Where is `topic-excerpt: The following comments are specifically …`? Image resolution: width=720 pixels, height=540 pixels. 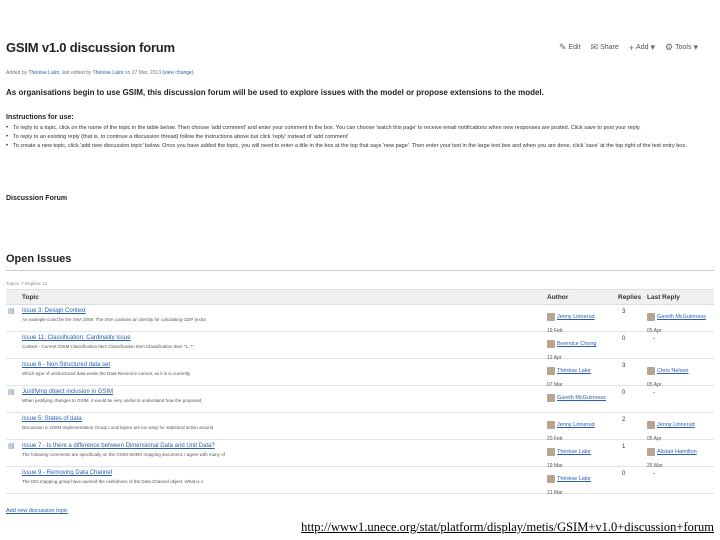
topic-excerpt: The following comments are specifically … is located at coordinates (123, 454).